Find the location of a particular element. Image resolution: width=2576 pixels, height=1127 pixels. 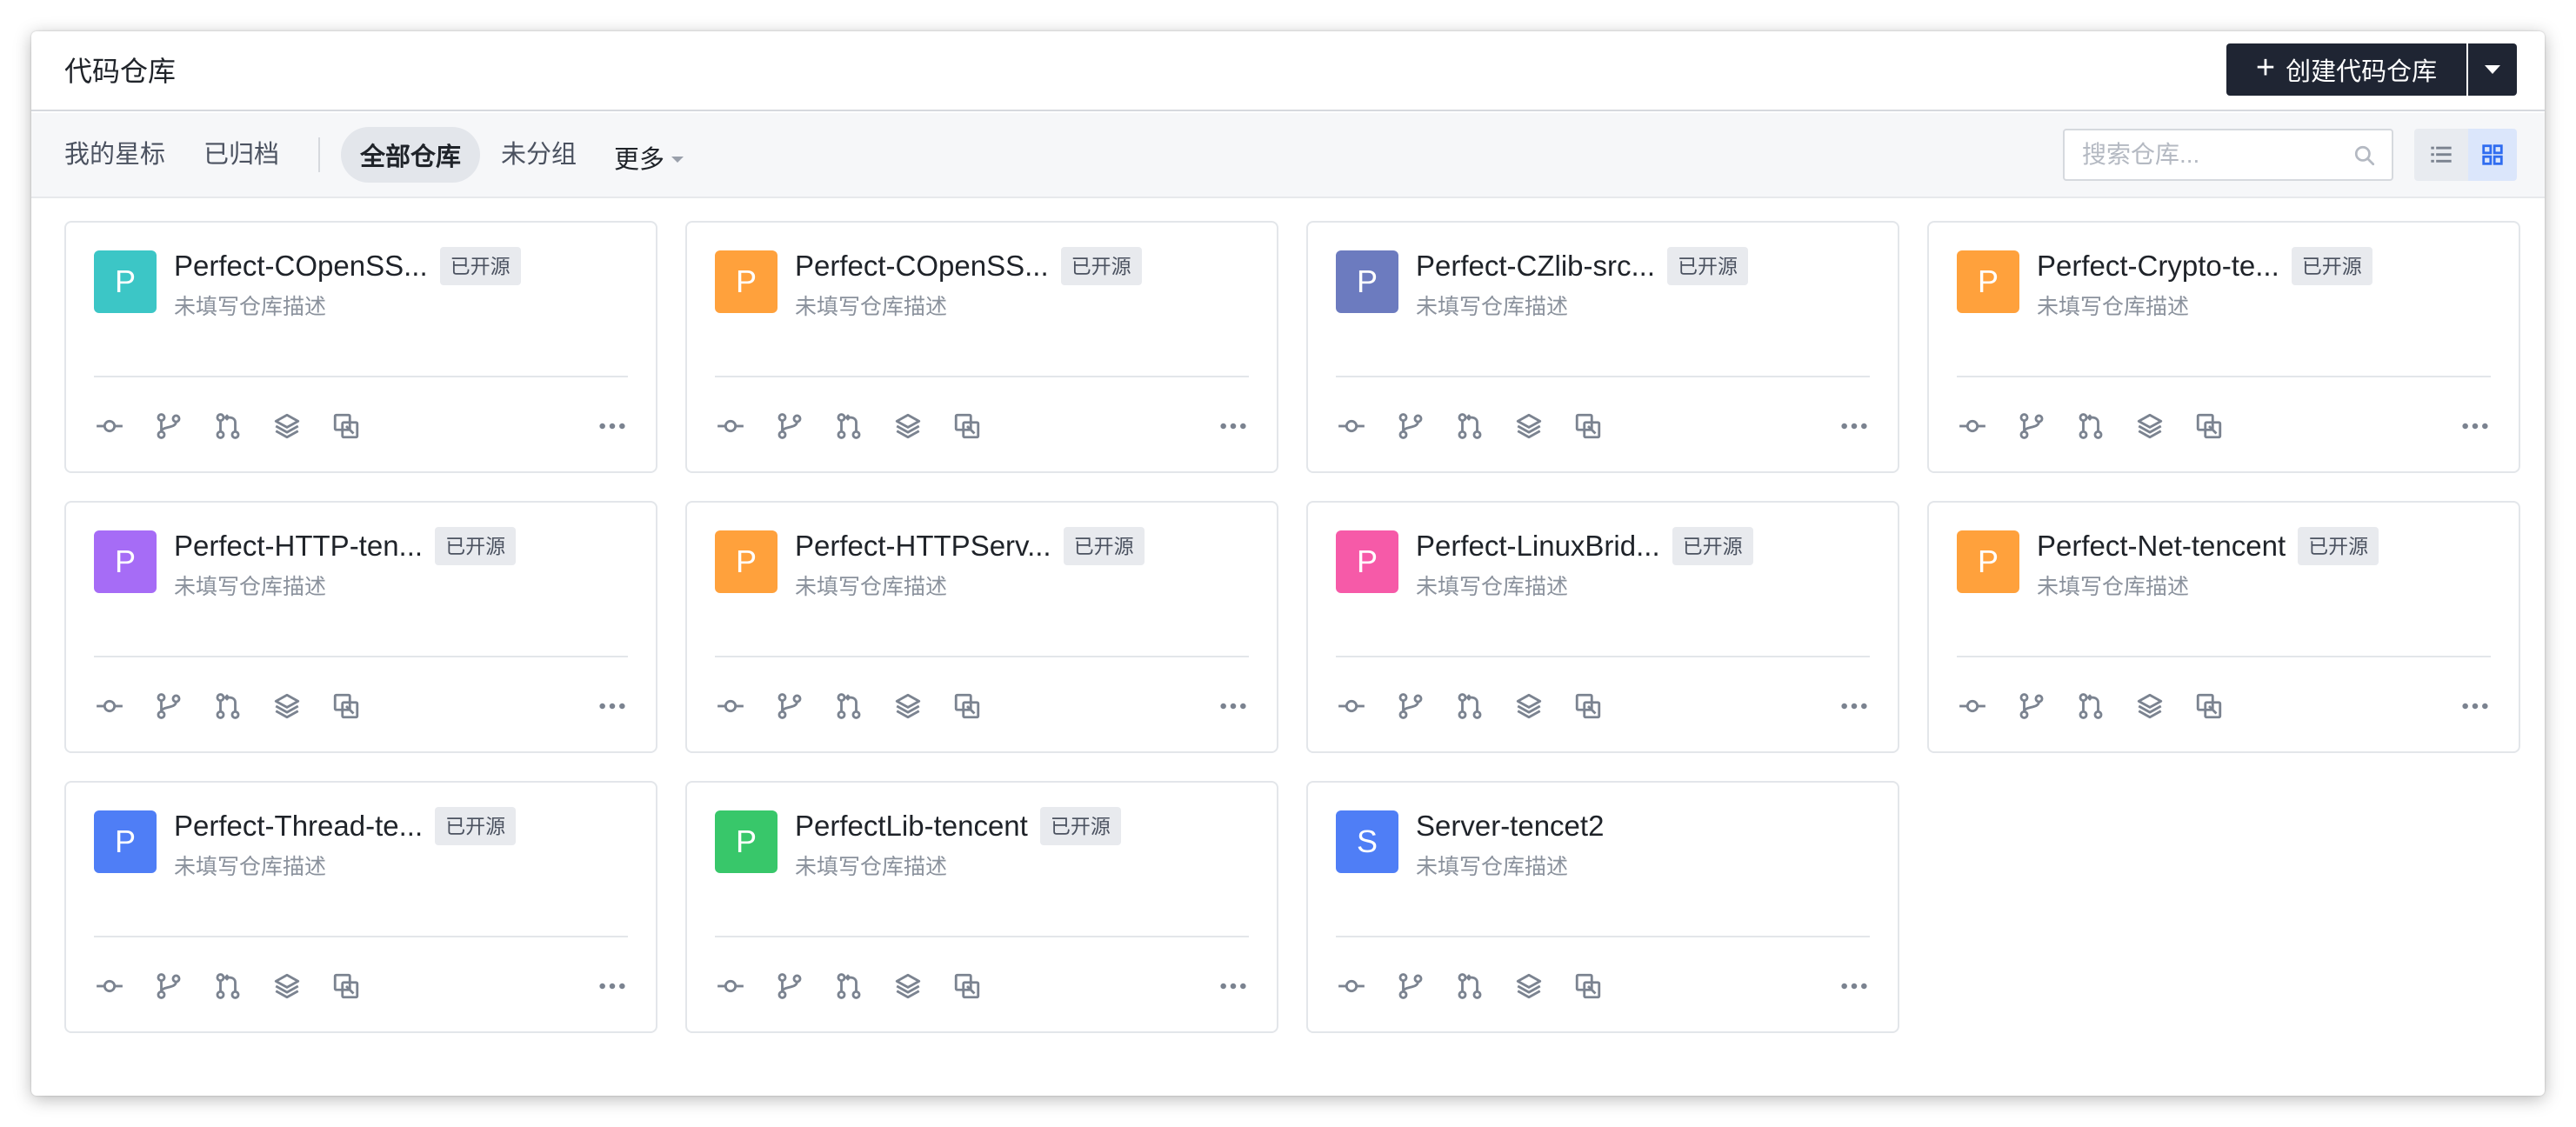

repo-card: P Perfect-Thread-te... 已开源 未填写仓库描述 is located at coordinates (360, 907).